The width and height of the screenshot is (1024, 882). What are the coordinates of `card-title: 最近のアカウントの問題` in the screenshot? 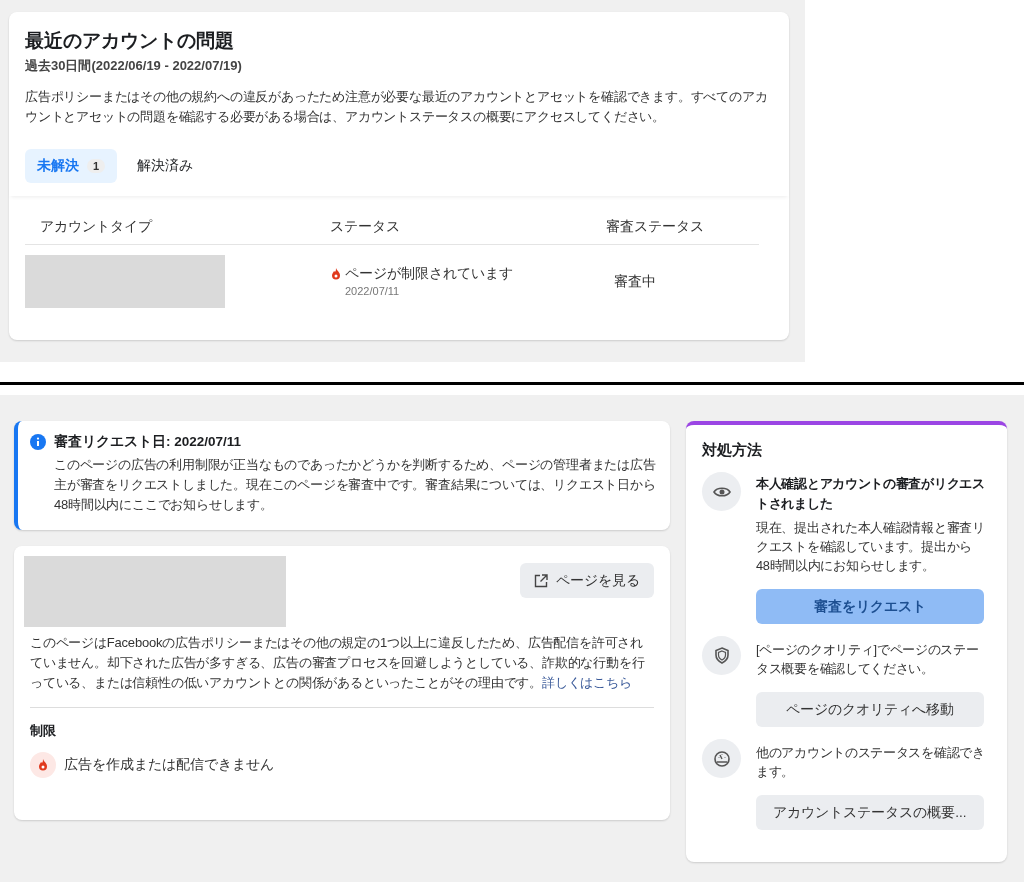 It's located at (130, 41).